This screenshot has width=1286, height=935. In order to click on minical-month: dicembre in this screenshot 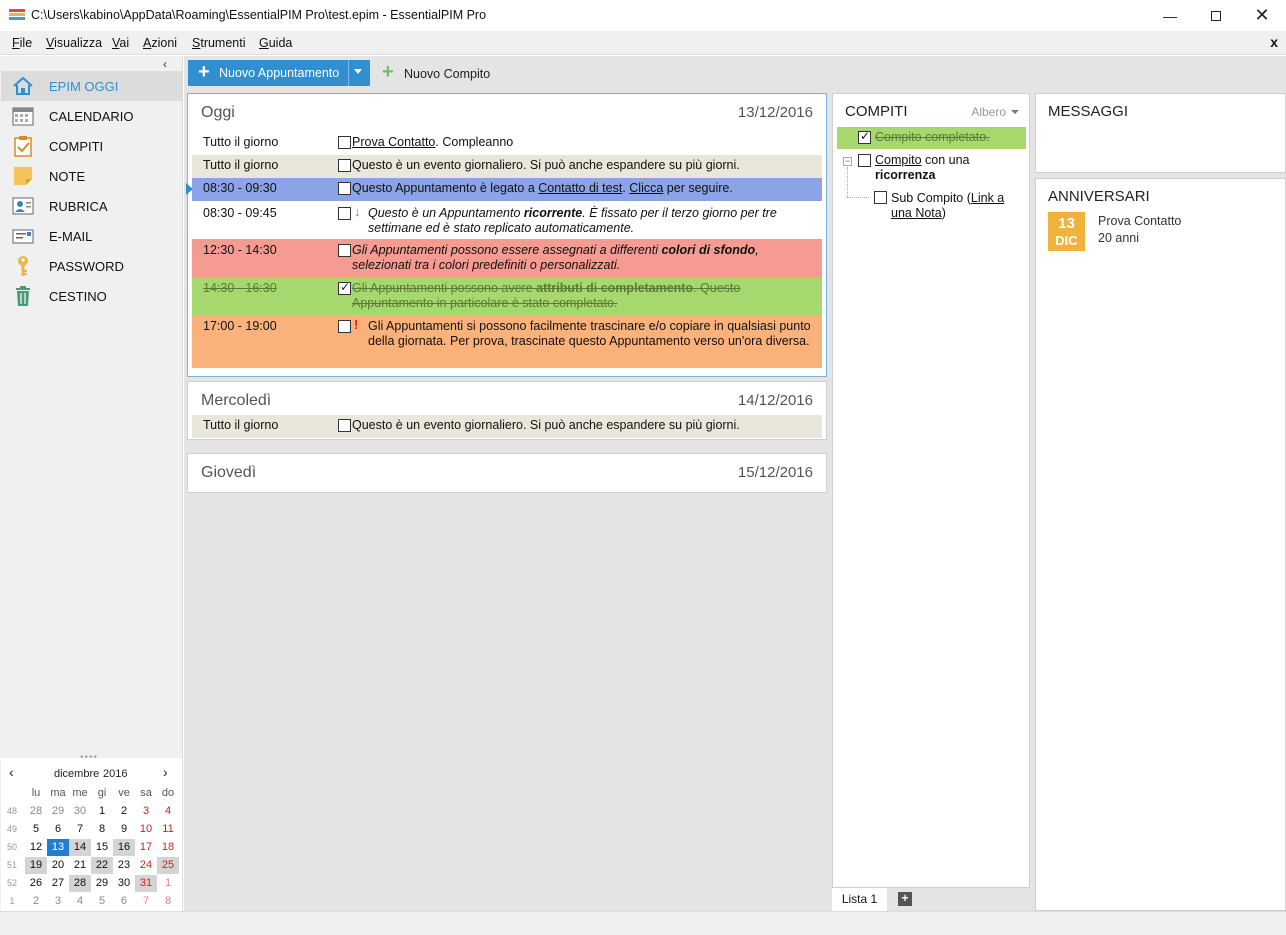, I will do `click(76, 774)`.